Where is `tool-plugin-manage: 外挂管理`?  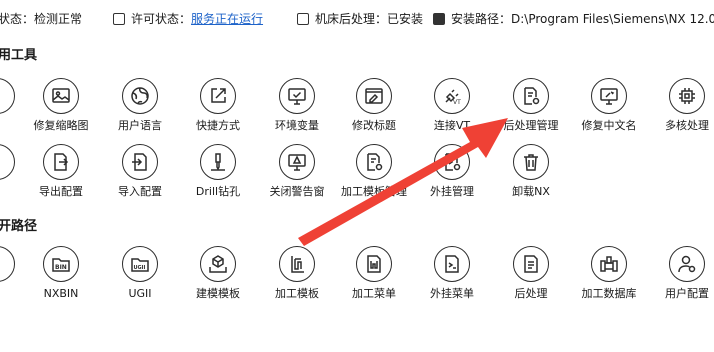 tool-plugin-manage: 外挂管理 is located at coordinates (452, 171).